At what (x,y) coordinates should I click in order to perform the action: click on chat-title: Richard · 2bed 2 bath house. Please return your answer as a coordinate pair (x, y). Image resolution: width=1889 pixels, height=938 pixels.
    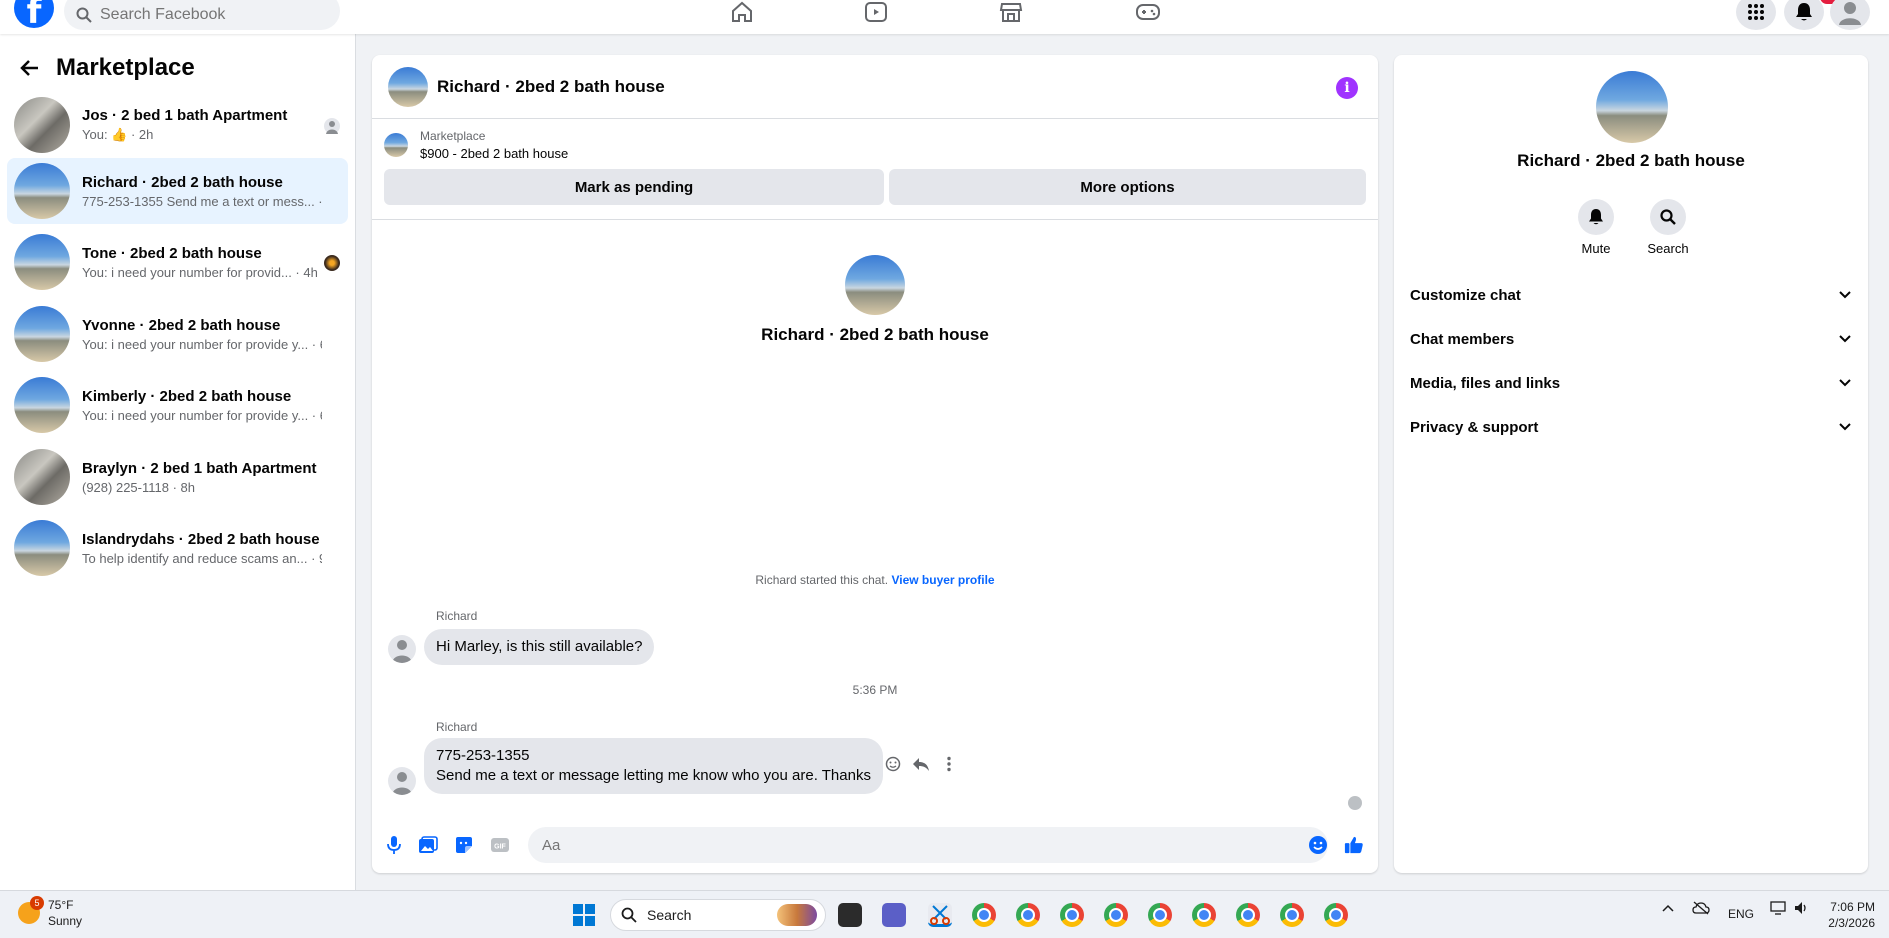
    Looking at the image, I should click on (551, 87).